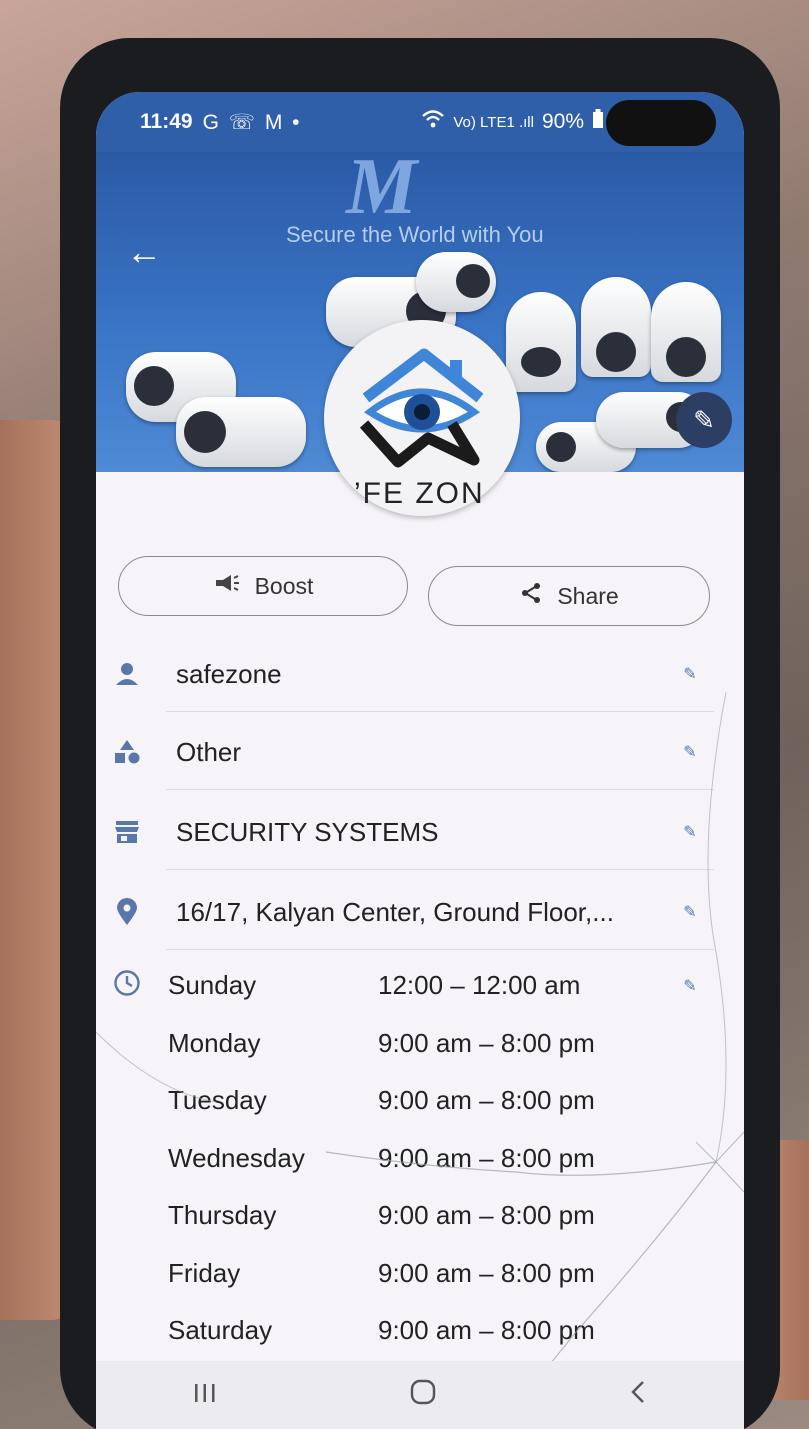 The image size is (809, 1429). What do you see at coordinates (236, 1157) in the screenshot?
I see `hours-day: Wednesday` at bounding box center [236, 1157].